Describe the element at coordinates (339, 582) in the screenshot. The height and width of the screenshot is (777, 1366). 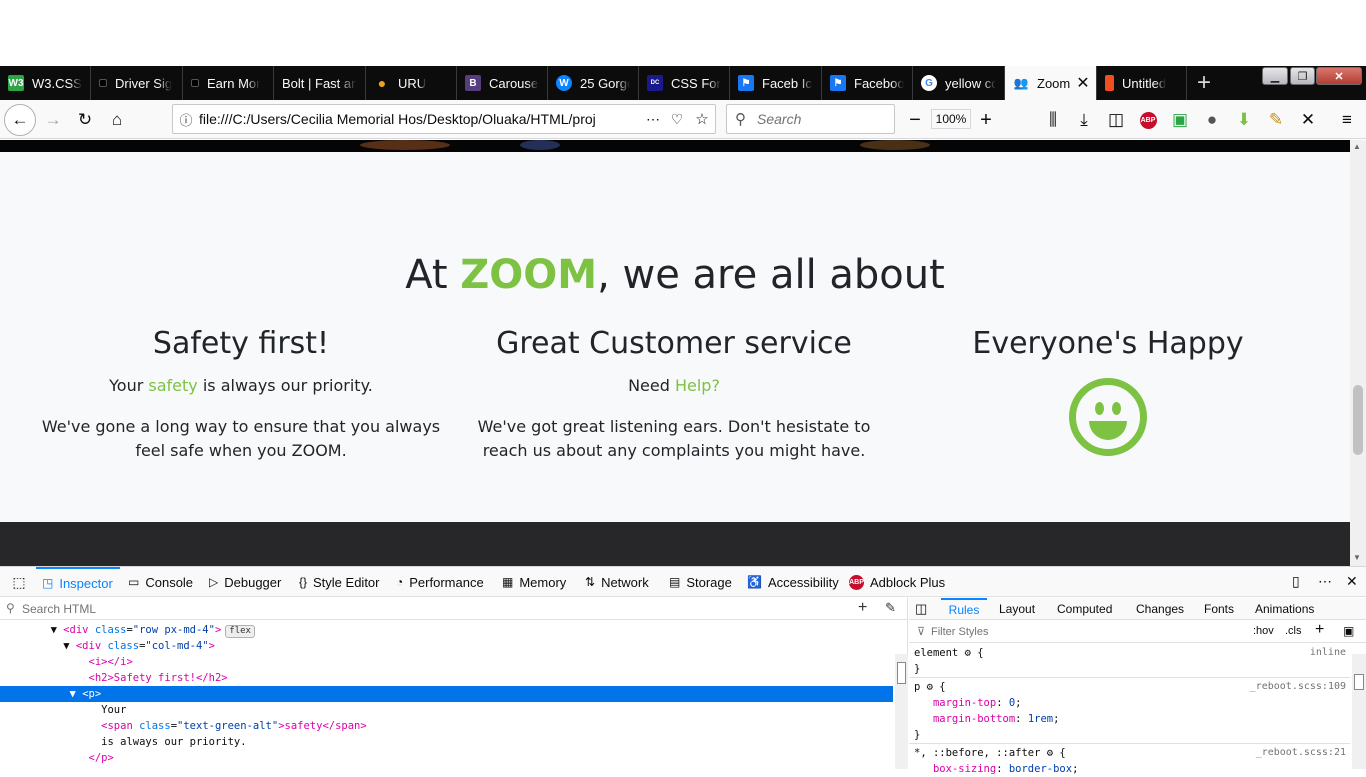
I see `tab-style-editor: {} Style Editor` at that location.